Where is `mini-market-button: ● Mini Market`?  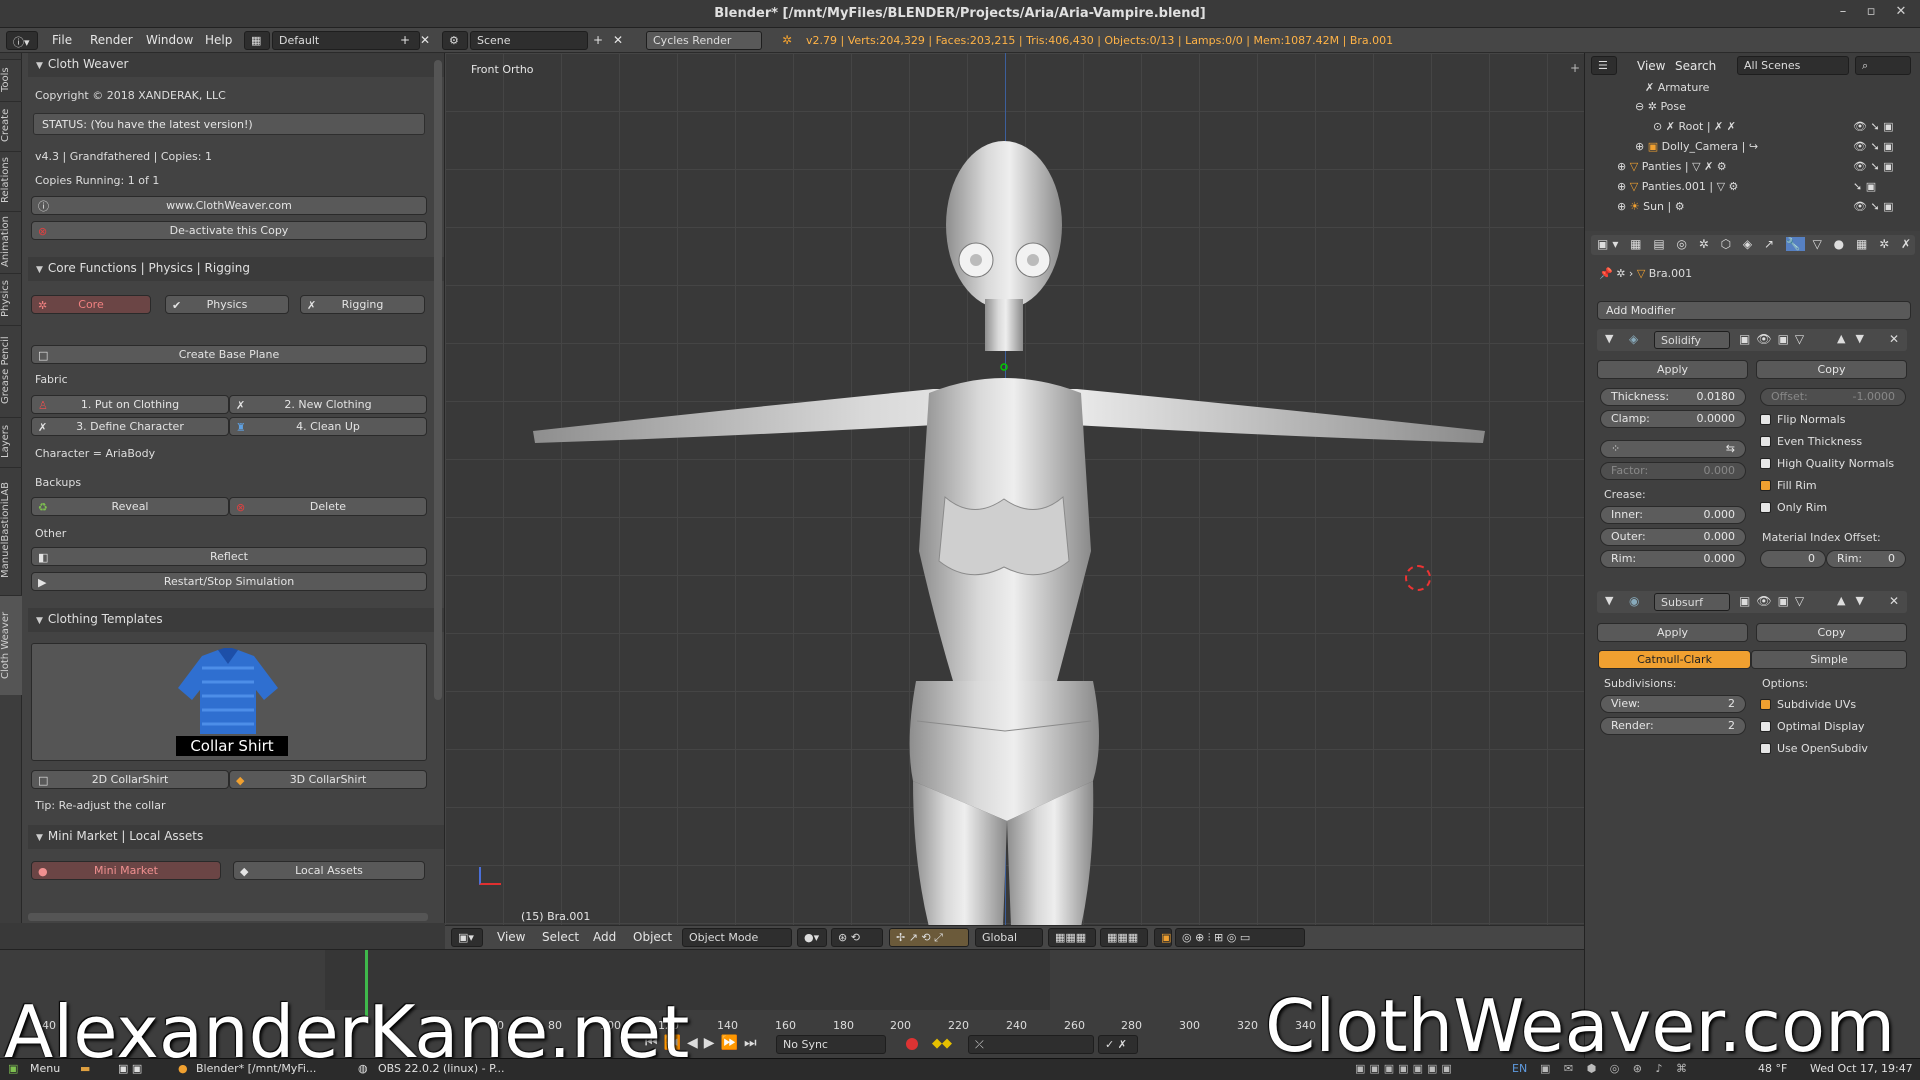 mini-market-button: ● Mini Market is located at coordinates (126, 870).